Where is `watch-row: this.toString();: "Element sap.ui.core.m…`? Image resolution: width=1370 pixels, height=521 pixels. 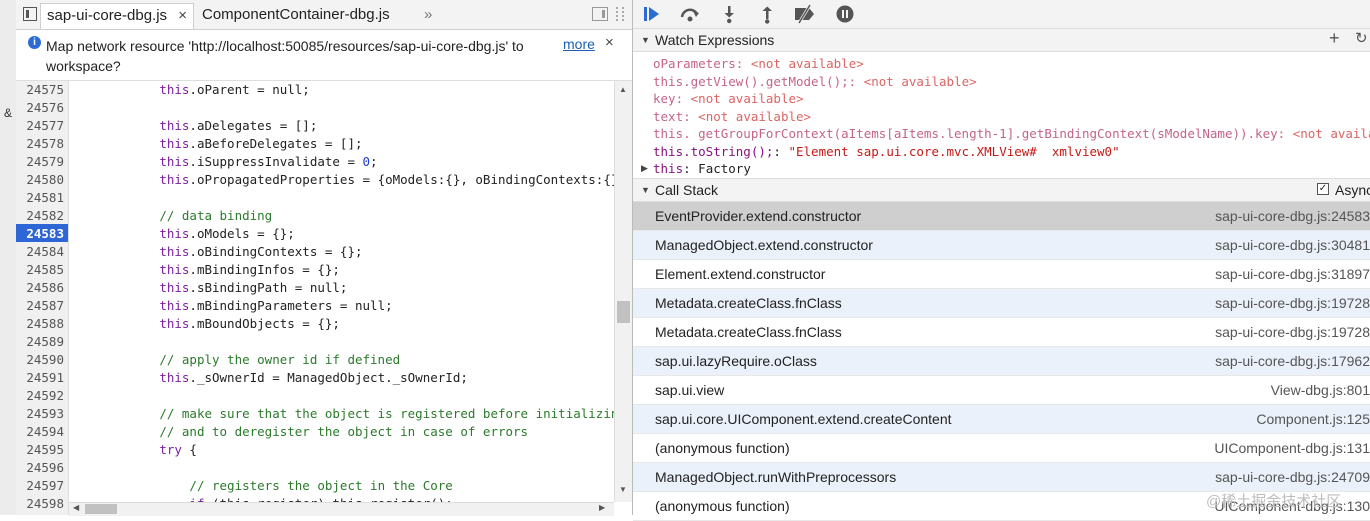 watch-row: this.toString();: "Element sap.ui.core.m… is located at coordinates (886, 151).